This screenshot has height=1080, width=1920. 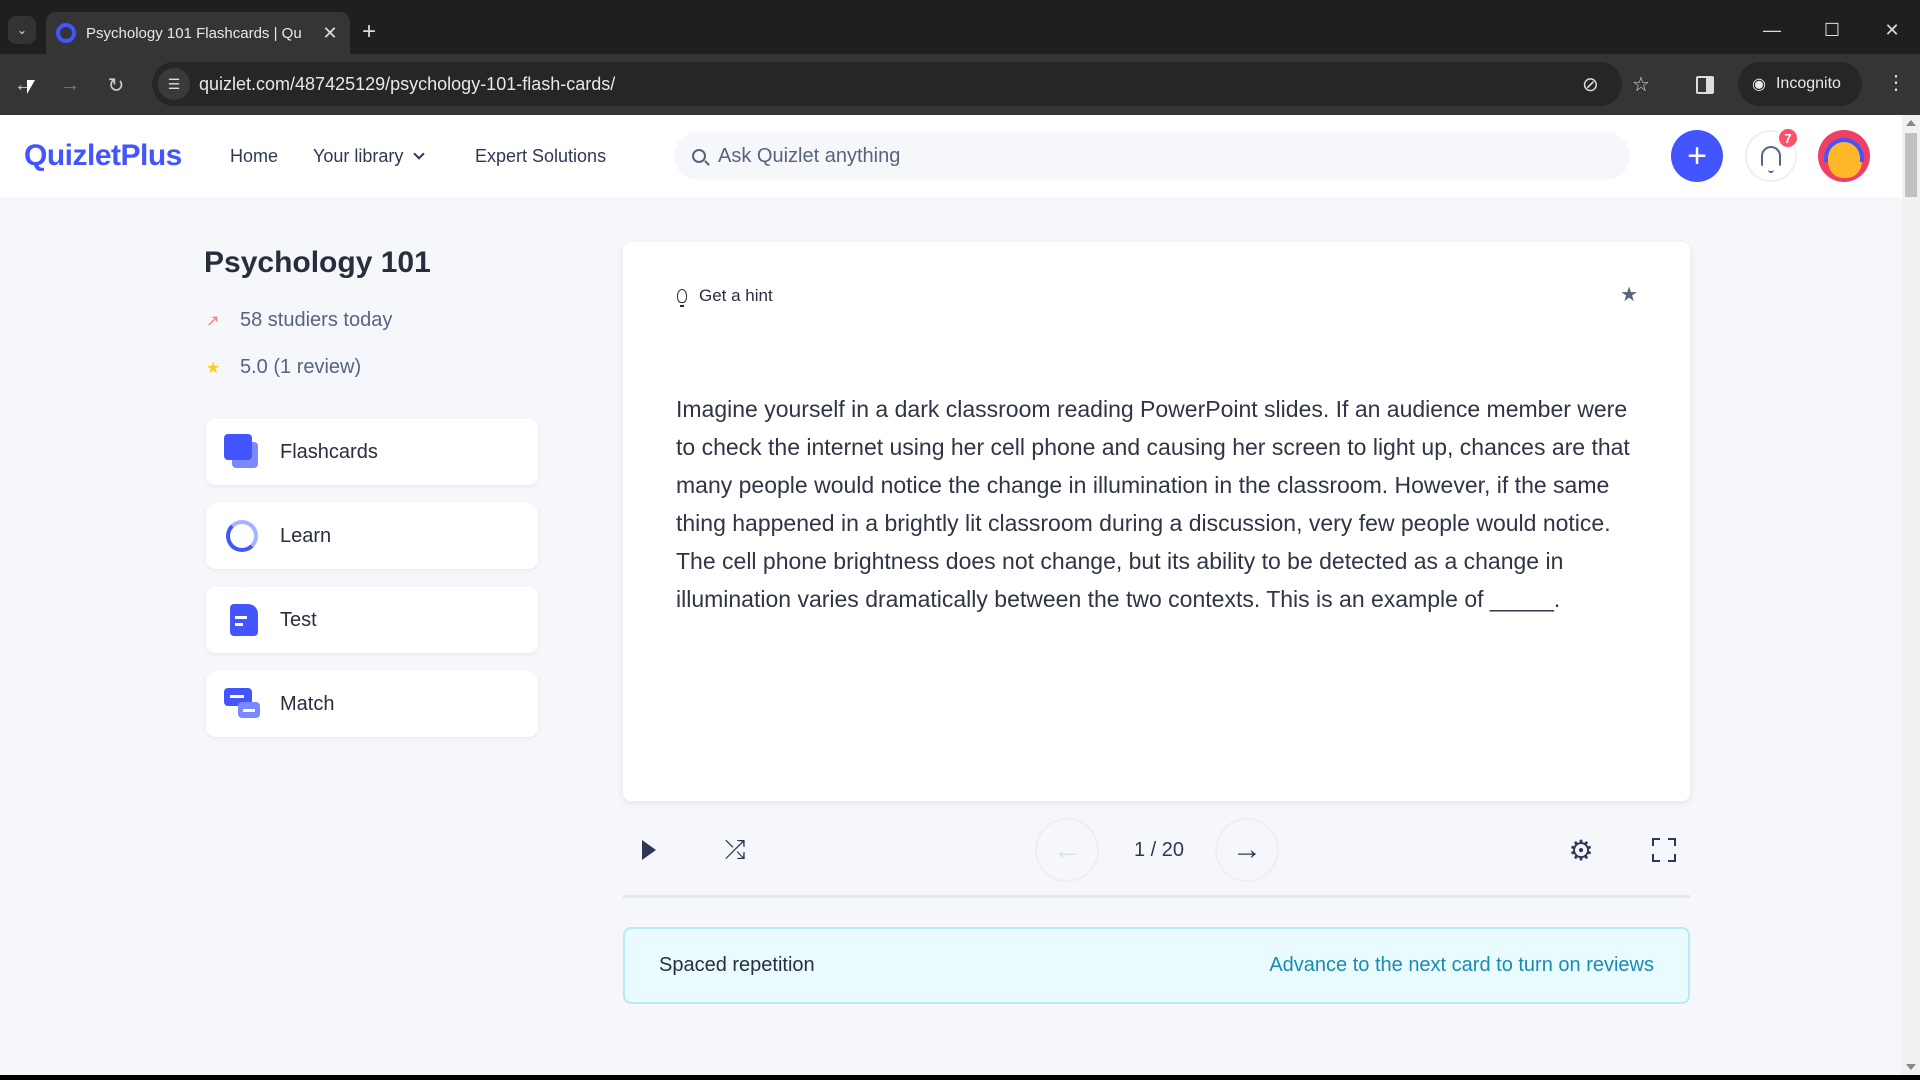 I want to click on browser-menu-icon: ⋮, so click(x=1896, y=82).